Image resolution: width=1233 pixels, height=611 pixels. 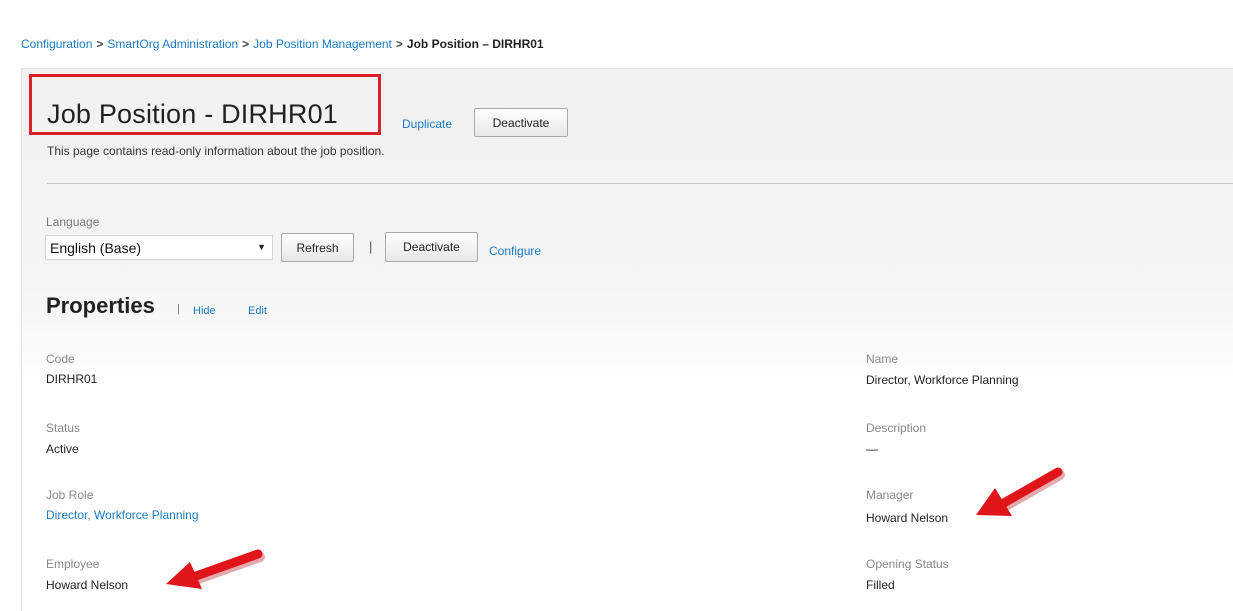 I want to click on breadcrumb-job-position-management: Job Position Management, so click(x=322, y=44).